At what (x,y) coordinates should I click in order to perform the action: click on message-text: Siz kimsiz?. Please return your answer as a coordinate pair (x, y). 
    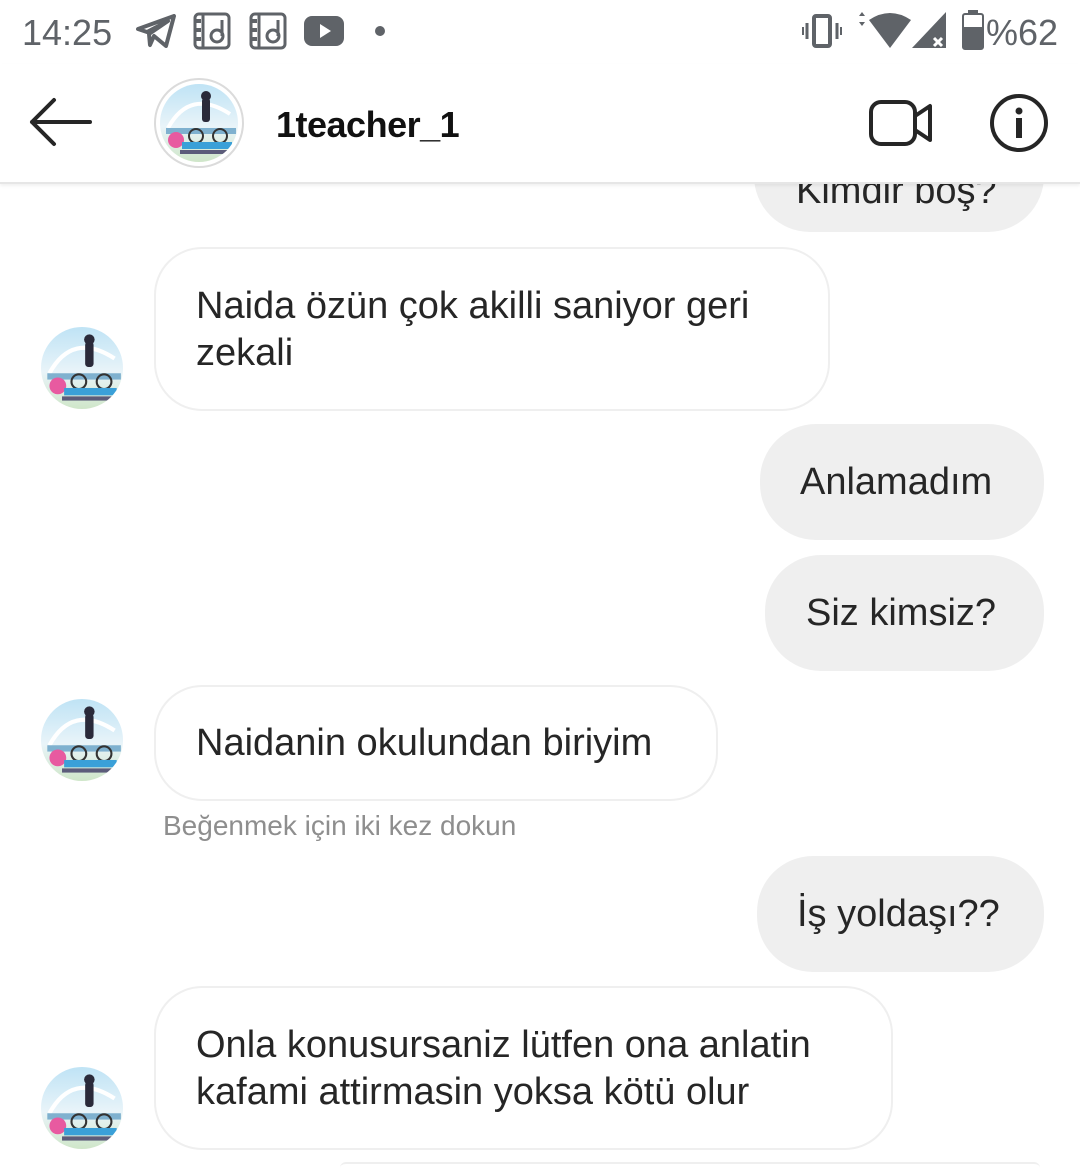
    Looking at the image, I should click on (901, 613).